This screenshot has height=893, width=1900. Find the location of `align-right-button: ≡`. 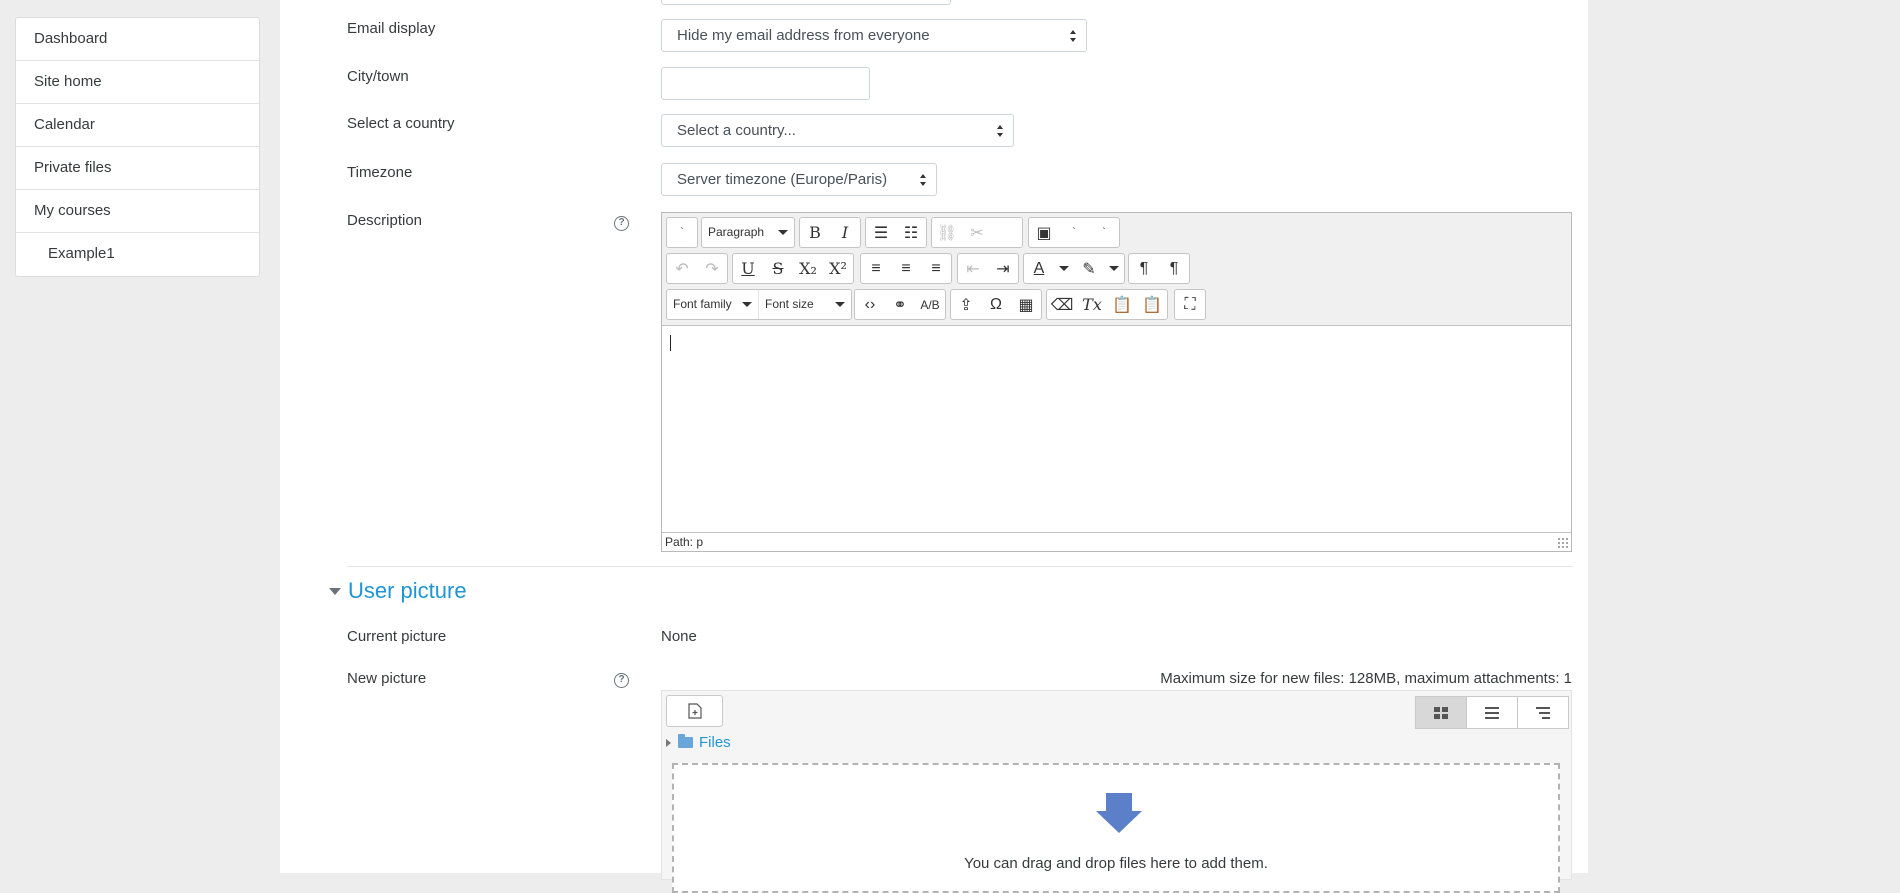

align-right-button: ≡ is located at coordinates (936, 268).